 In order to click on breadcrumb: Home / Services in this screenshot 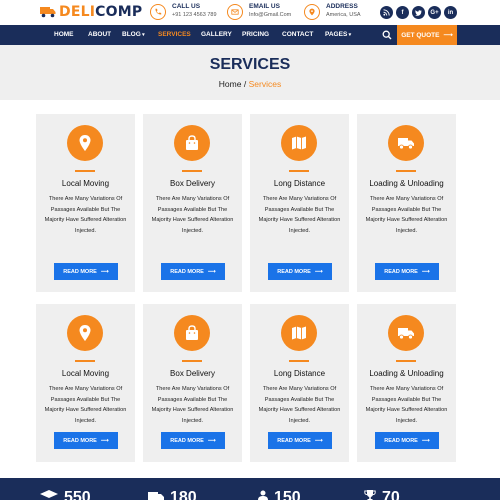, I will do `click(250, 84)`.